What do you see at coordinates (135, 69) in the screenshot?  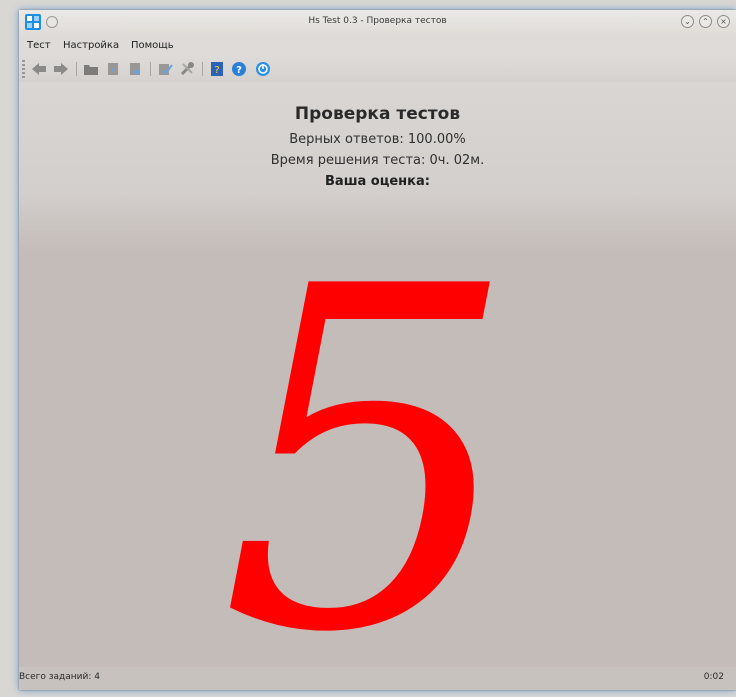 I see `export-test-icon` at bounding box center [135, 69].